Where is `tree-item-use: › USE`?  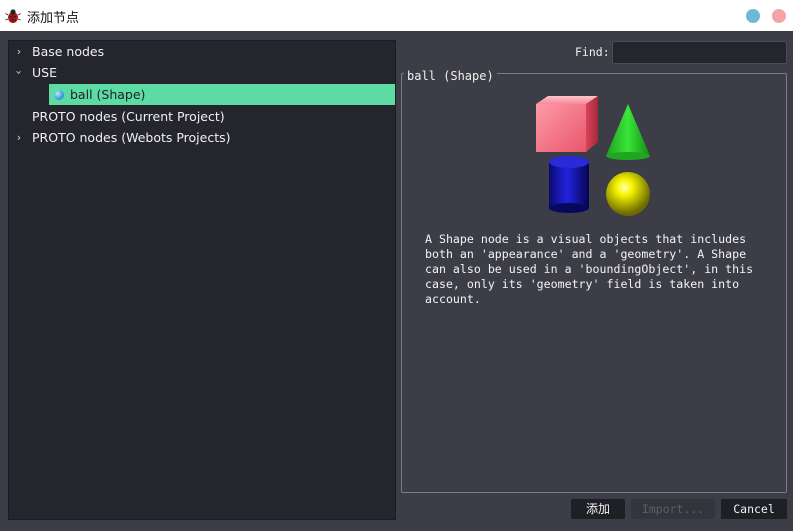 tree-item-use: › USE is located at coordinates (202, 72).